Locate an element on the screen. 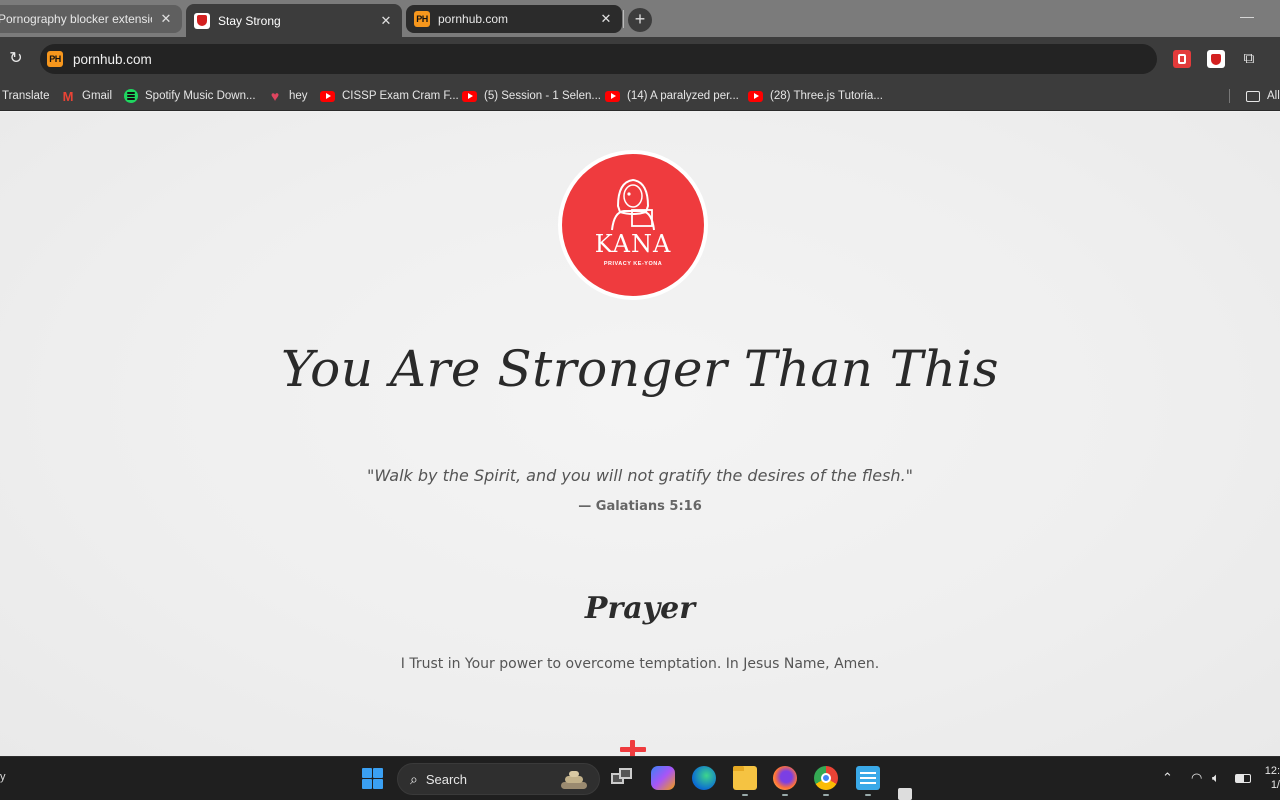 This screenshot has height=800, width=1280. tab-title: Pornography blocker extension is located at coordinates (76, 19).